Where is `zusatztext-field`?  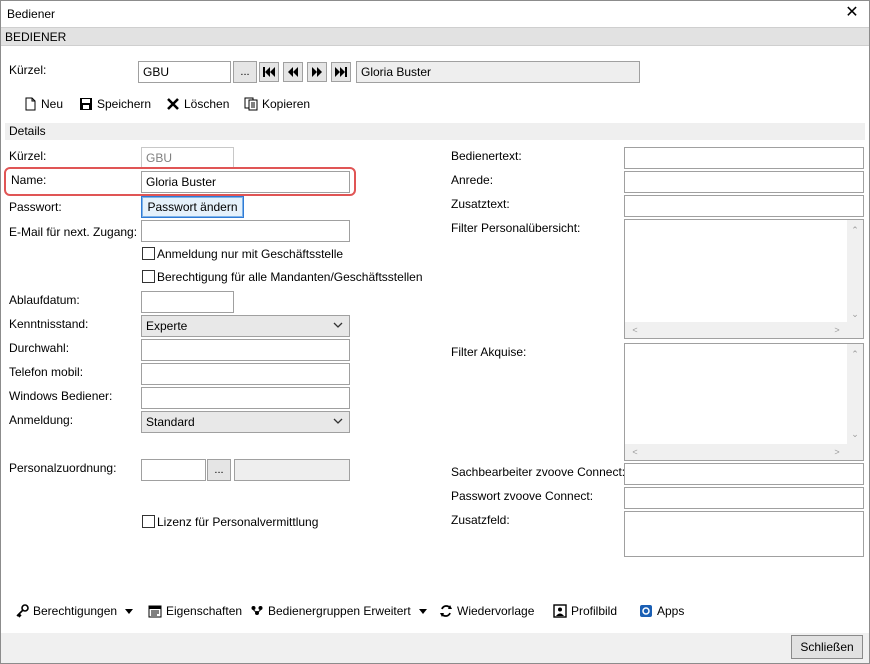
zusatztext-field is located at coordinates (744, 206).